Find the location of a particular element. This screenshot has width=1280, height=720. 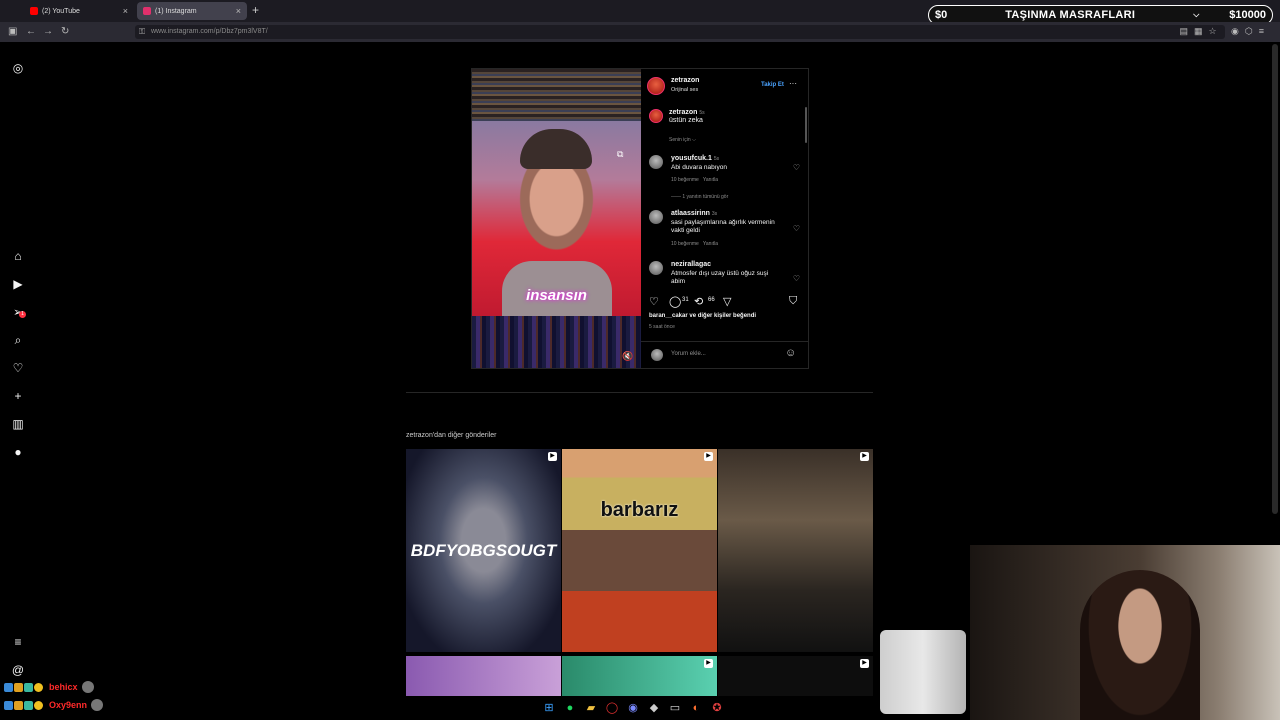

url-bar: ⚿ www.instagram.com/p/Dbz7pm3lV8T/ is located at coordinates (680, 32).